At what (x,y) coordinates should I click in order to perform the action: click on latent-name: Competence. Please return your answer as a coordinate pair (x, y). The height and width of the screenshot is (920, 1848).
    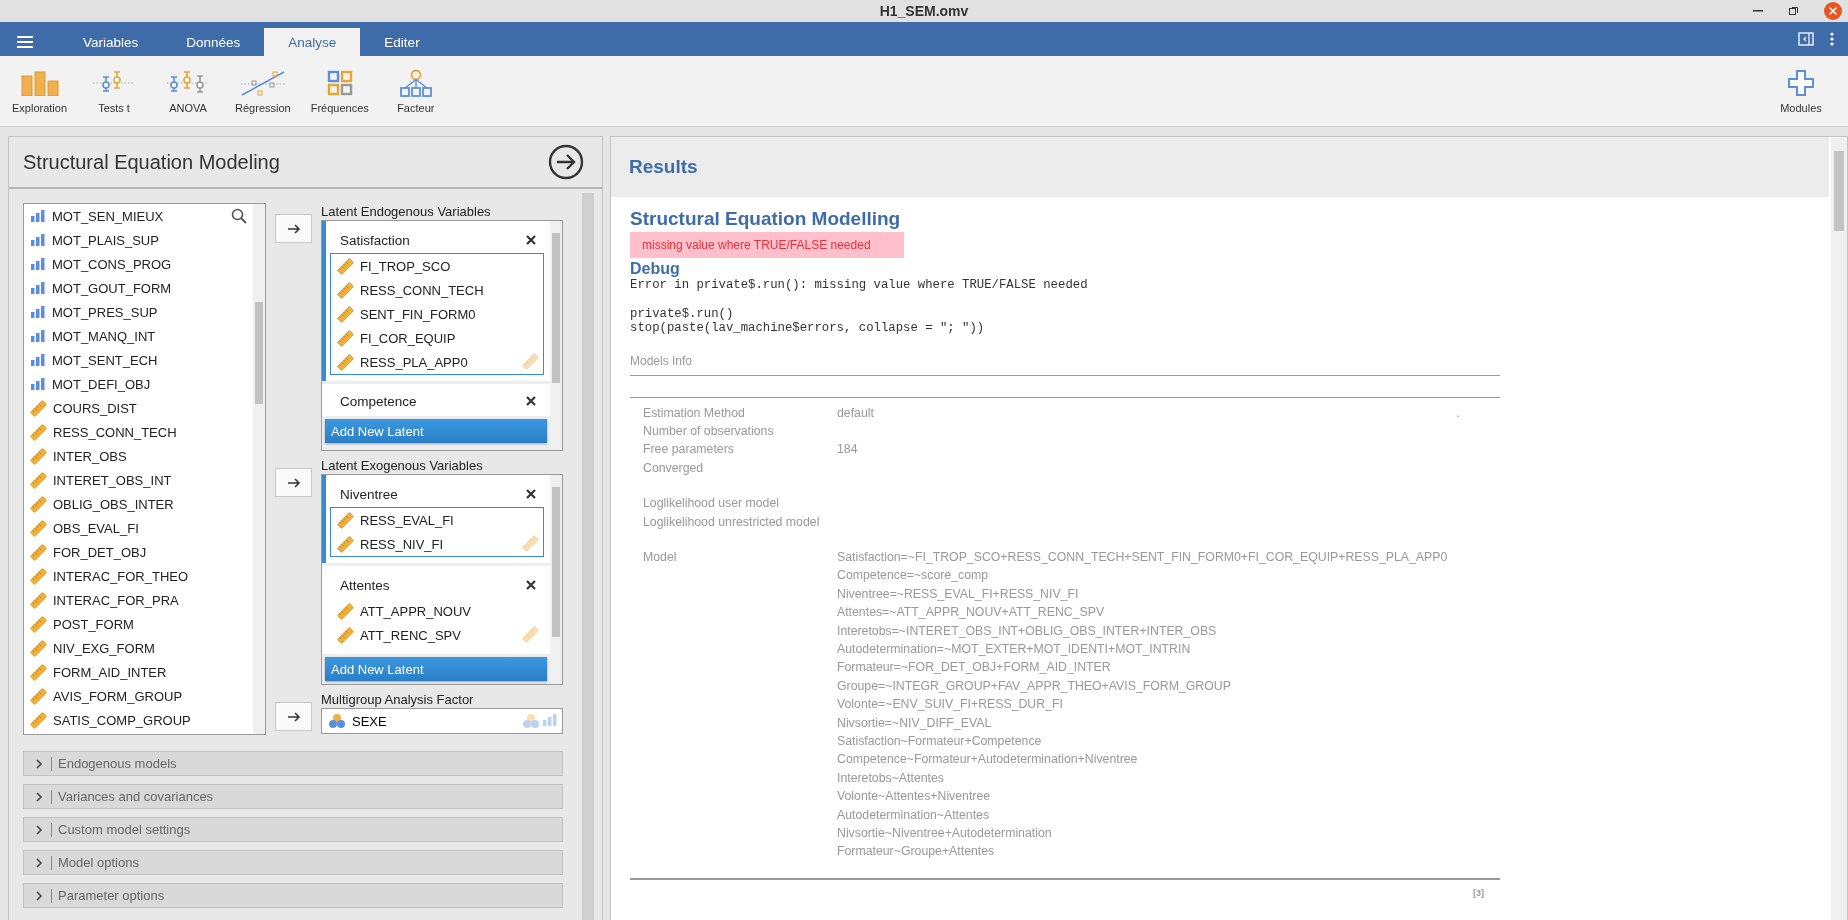
    Looking at the image, I should click on (378, 401).